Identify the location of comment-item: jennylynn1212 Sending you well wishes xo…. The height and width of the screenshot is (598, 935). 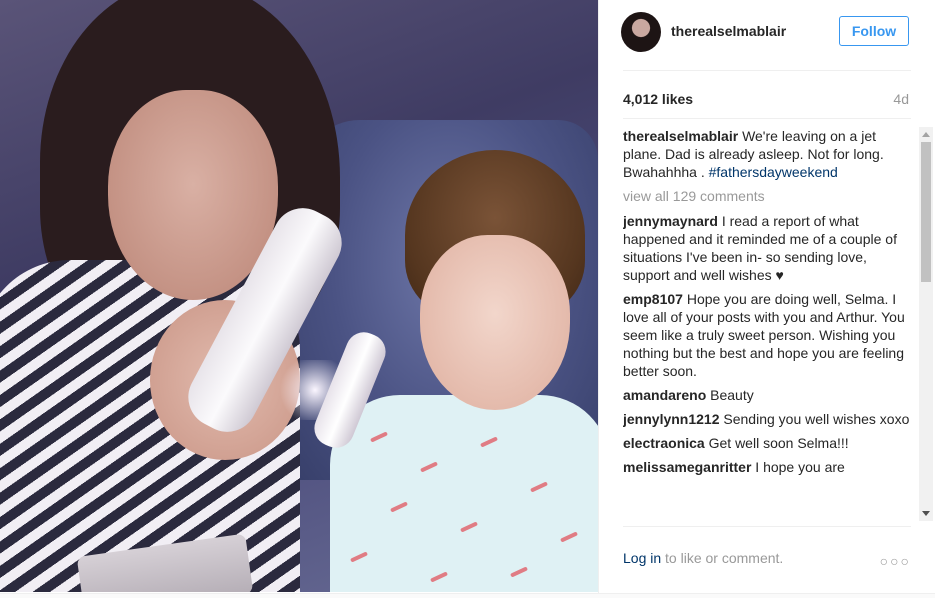
(768, 419).